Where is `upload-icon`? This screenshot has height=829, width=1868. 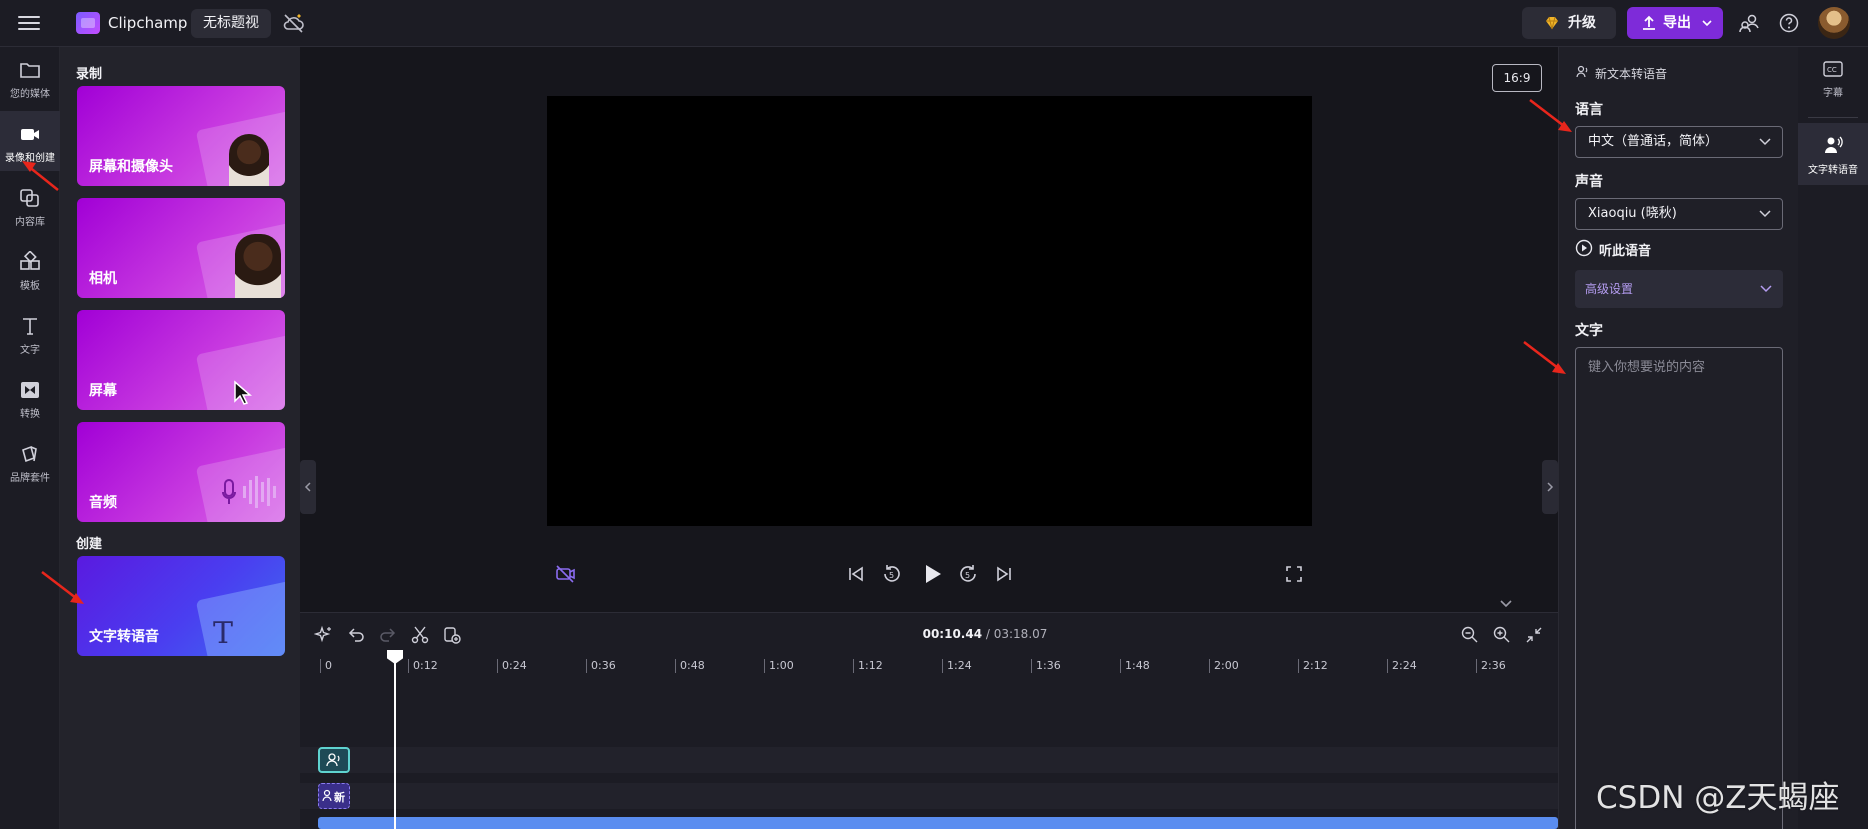 upload-icon is located at coordinates (1649, 22).